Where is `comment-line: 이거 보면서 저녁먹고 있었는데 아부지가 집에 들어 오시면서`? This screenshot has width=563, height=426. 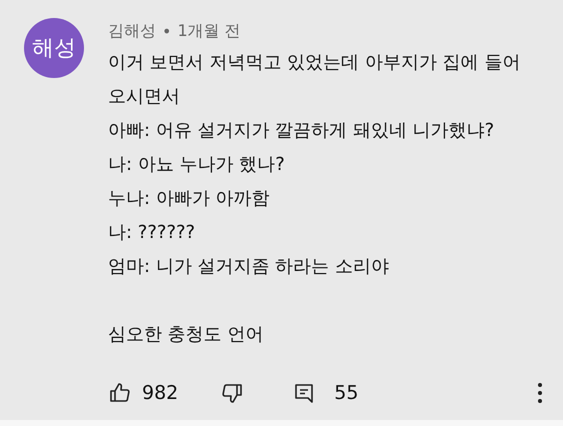
comment-line: 이거 보면서 저녁먹고 있었는데 아부지가 집에 들어 오시면서 is located at coordinates (315, 80).